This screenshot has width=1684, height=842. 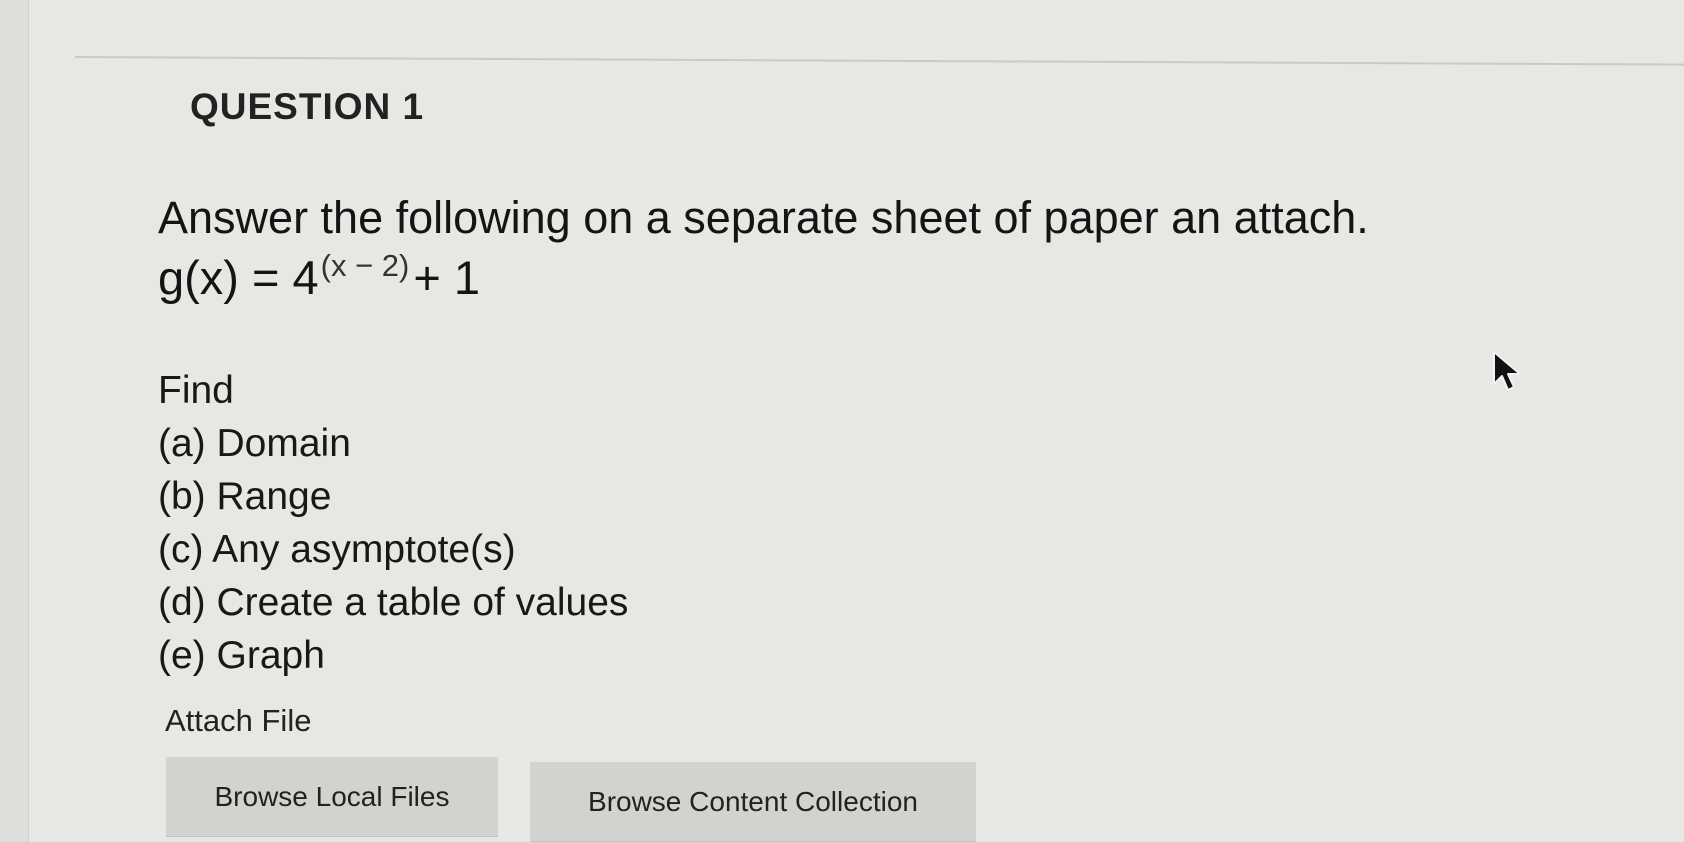 I want to click on equation-rhs: + 1, so click(x=447, y=277).